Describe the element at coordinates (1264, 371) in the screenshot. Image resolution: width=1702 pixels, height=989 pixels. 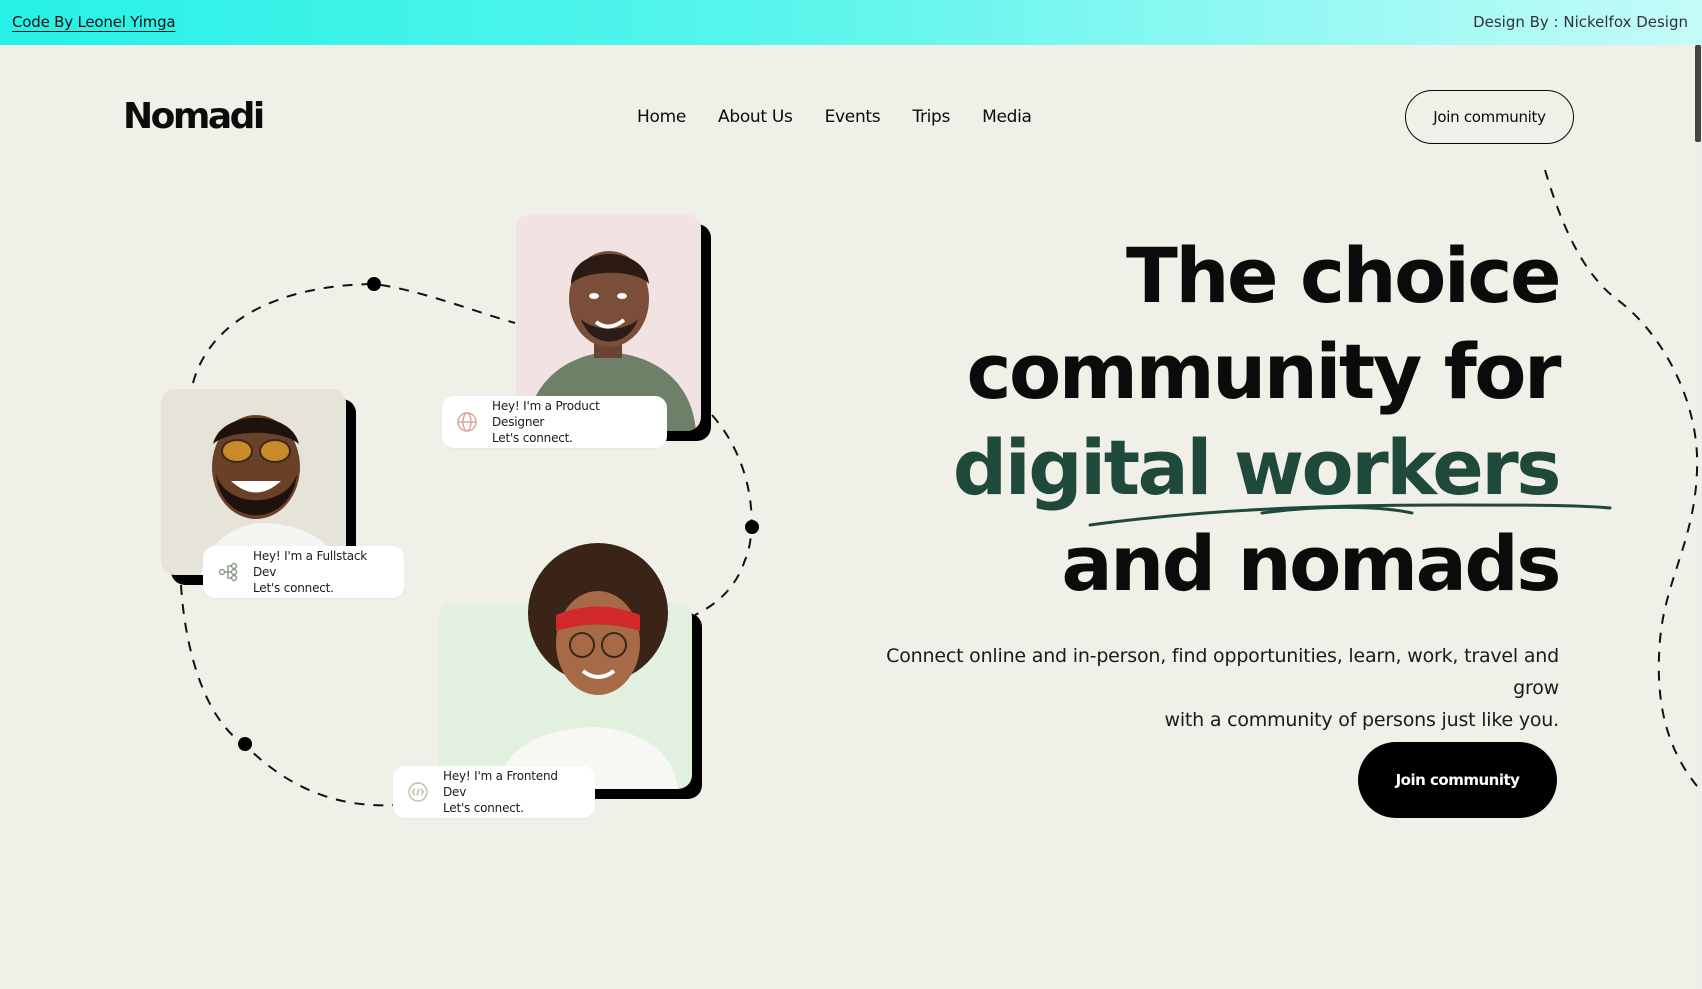
I see `hero-title-line-2: community for` at that location.